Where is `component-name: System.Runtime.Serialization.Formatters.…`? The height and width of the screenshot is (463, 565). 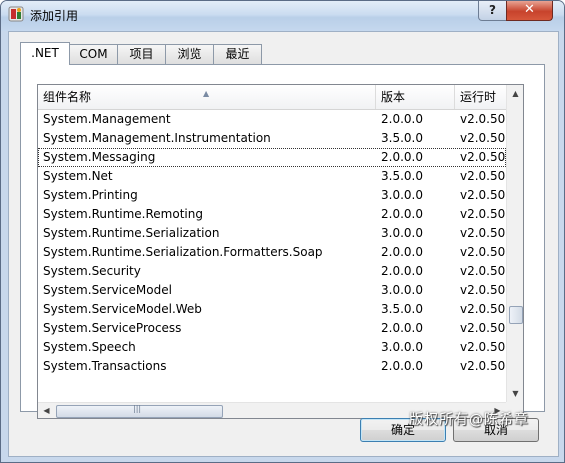
component-name: System.Runtime.Serialization.Formatters.… is located at coordinates (183, 252).